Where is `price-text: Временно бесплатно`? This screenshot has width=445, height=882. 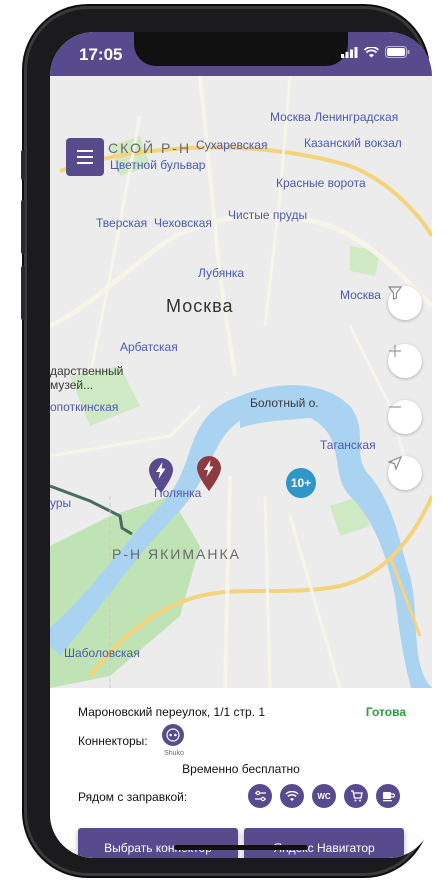
price-text: Временно бесплатно is located at coordinates (241, 769).